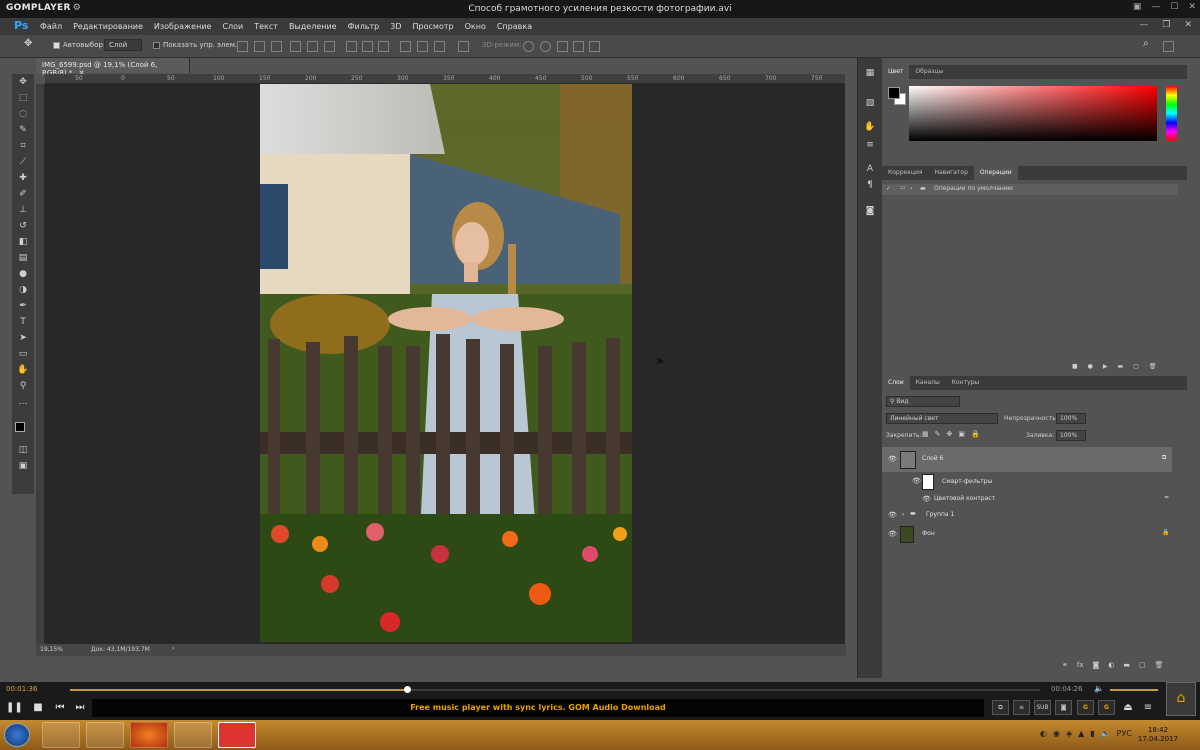 Image resolution: width=1200 pixels, height=750 pixels. What do you see at coordinates (965, 383) in the screenshot?
I see `tab-paths: Контуры` at bounding box center [965, 383].